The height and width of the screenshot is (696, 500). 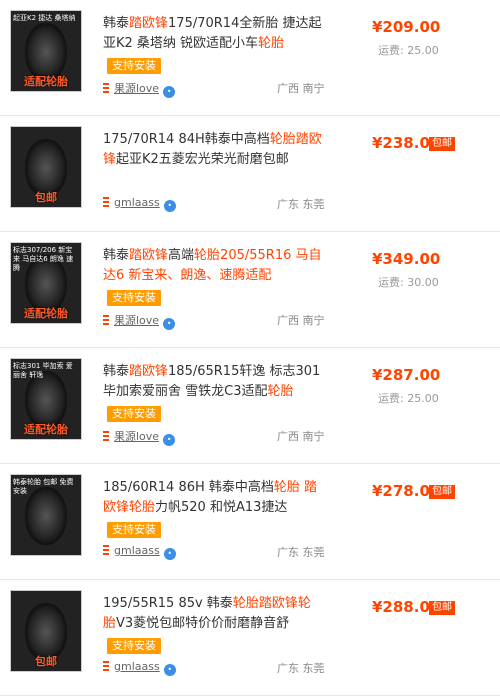 I want to click on product-thumbnail: 标志301 毕加索 爱丽舍 轩逸适配轮胎, so click(x=46, y=399).